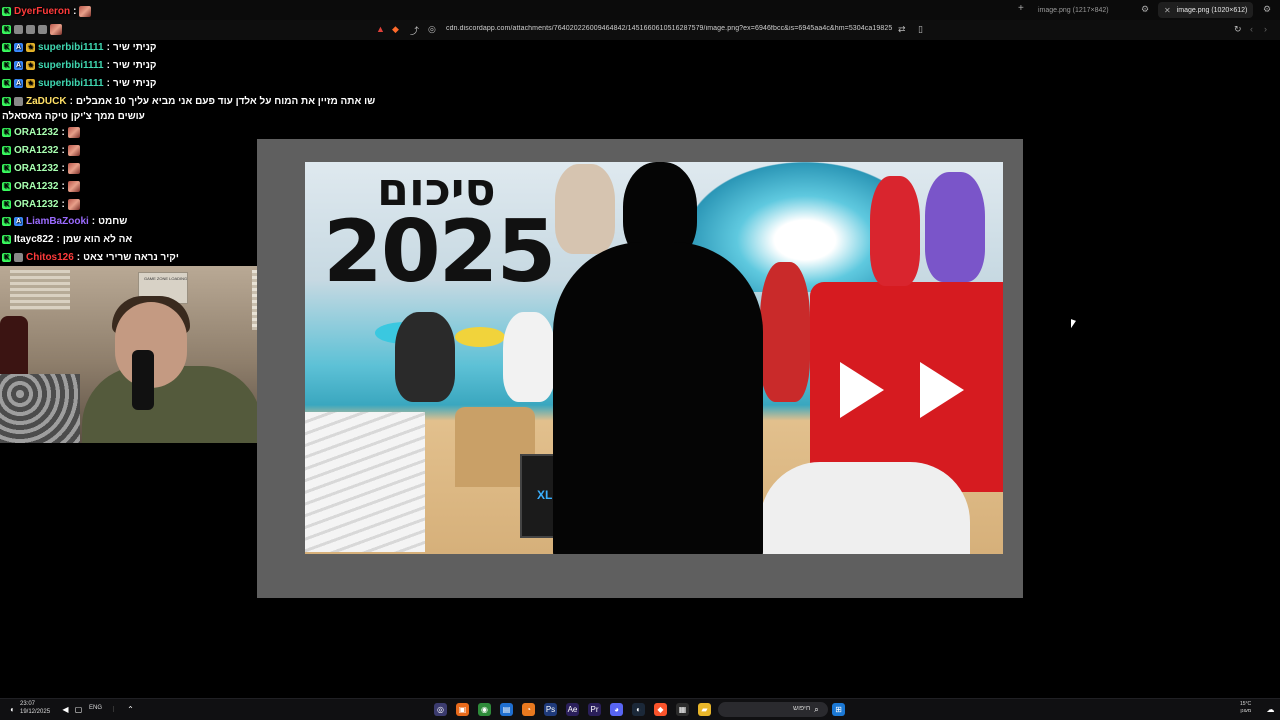 This screenshot has width=1280, height=720. What do you see at coordinates (130, 709) in the screenshot?
I see `chevron-up-icon: ⌃` at bounding box center [130, 709].